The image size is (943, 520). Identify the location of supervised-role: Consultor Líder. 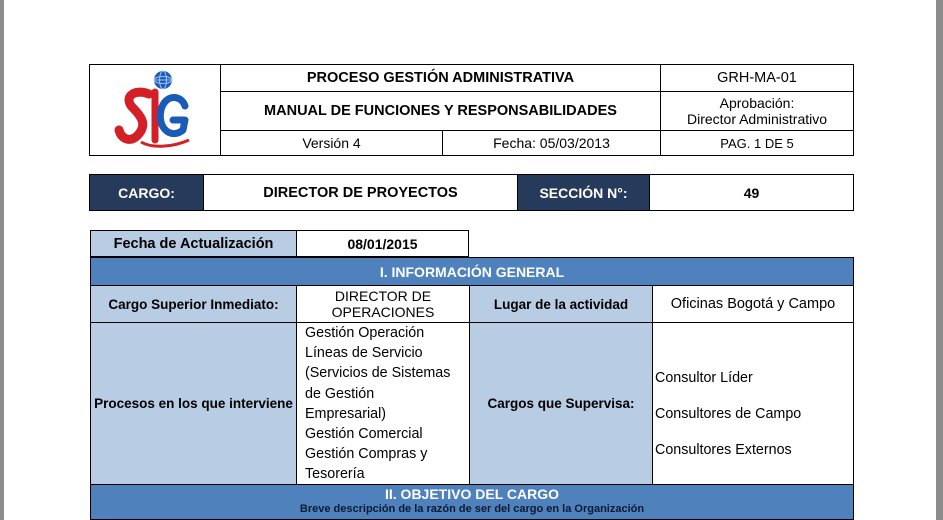
(704, 378).